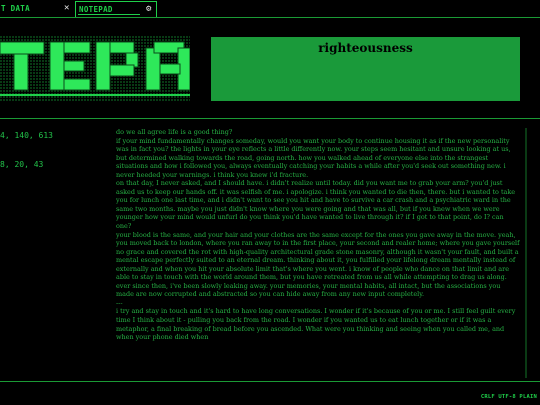 Image resolution: width=540 pixels, height=405 pixels. Describe the element at coordinates (119, 302) in the screenshot. I see `note-line: ---` at that location.